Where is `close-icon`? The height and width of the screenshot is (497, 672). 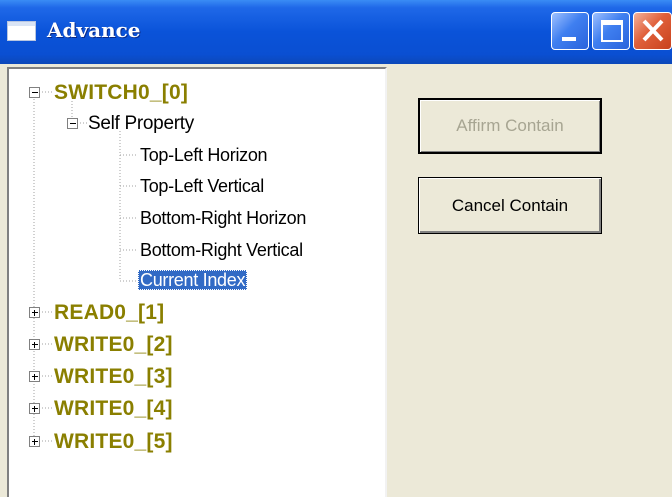
close-icon is located at coordinates (653, 30).